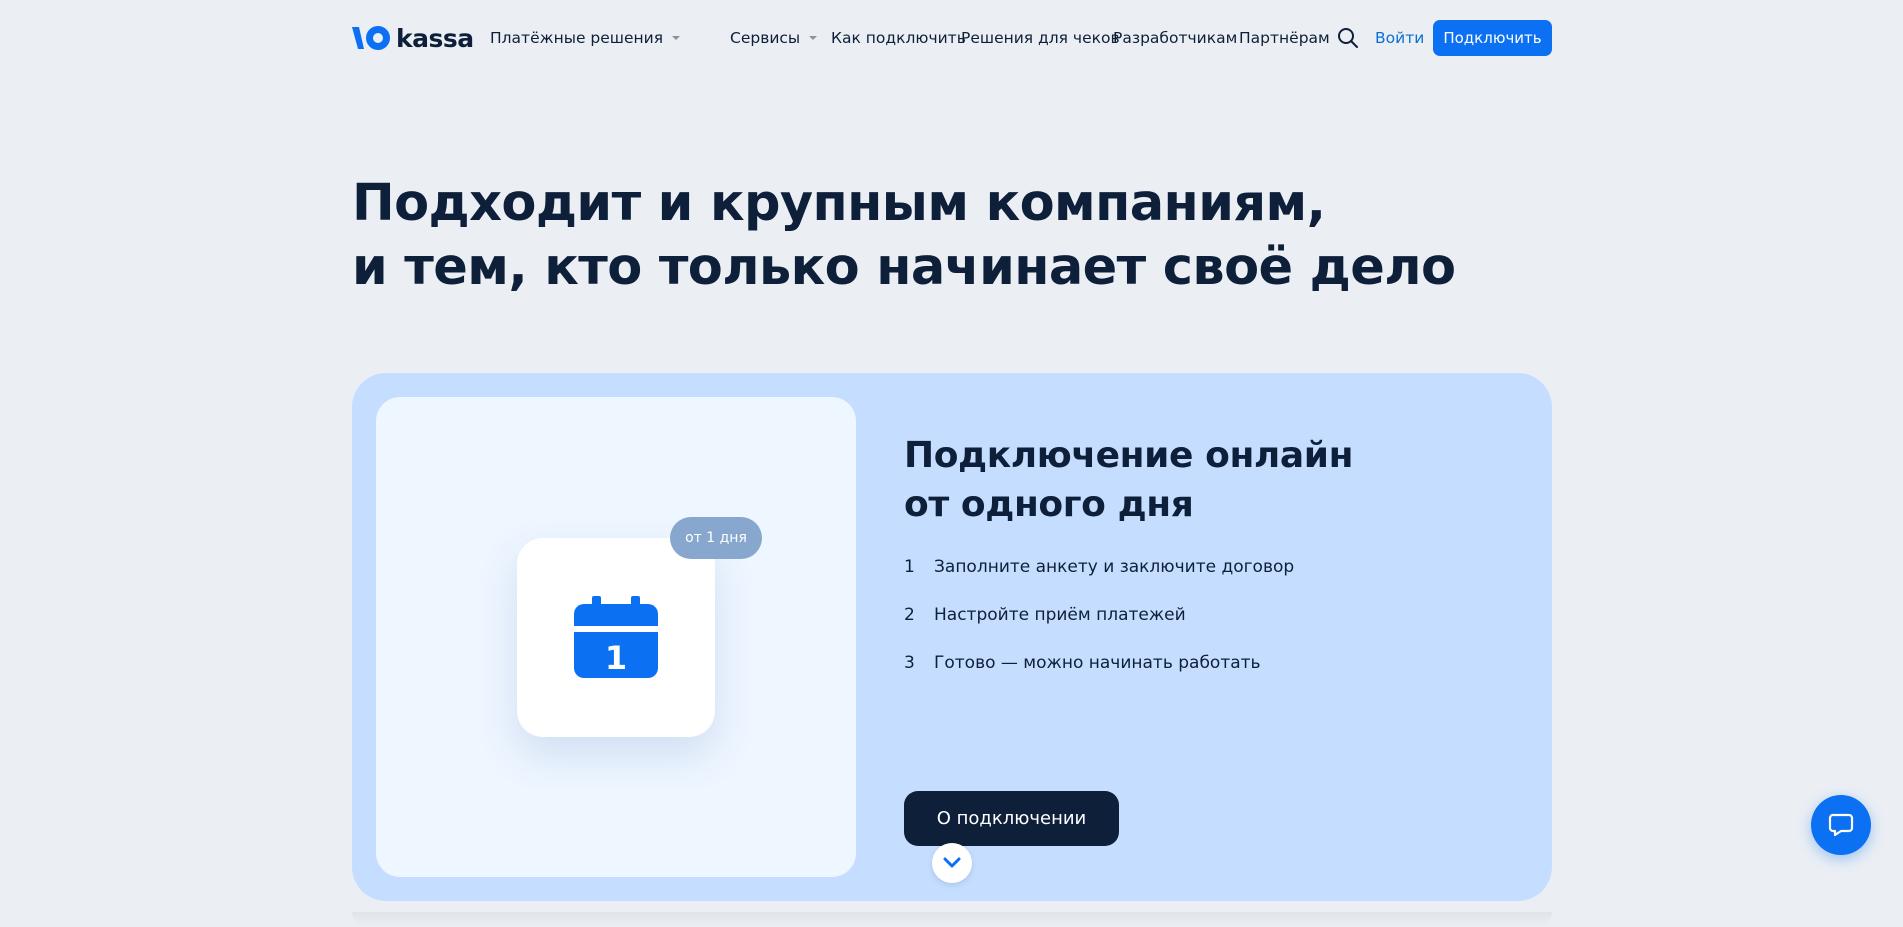  Describe the element at coordinates (1099, 581) in the screenshot. I see `list-item: 1 Заполните анкету и заключите договор` at that location.